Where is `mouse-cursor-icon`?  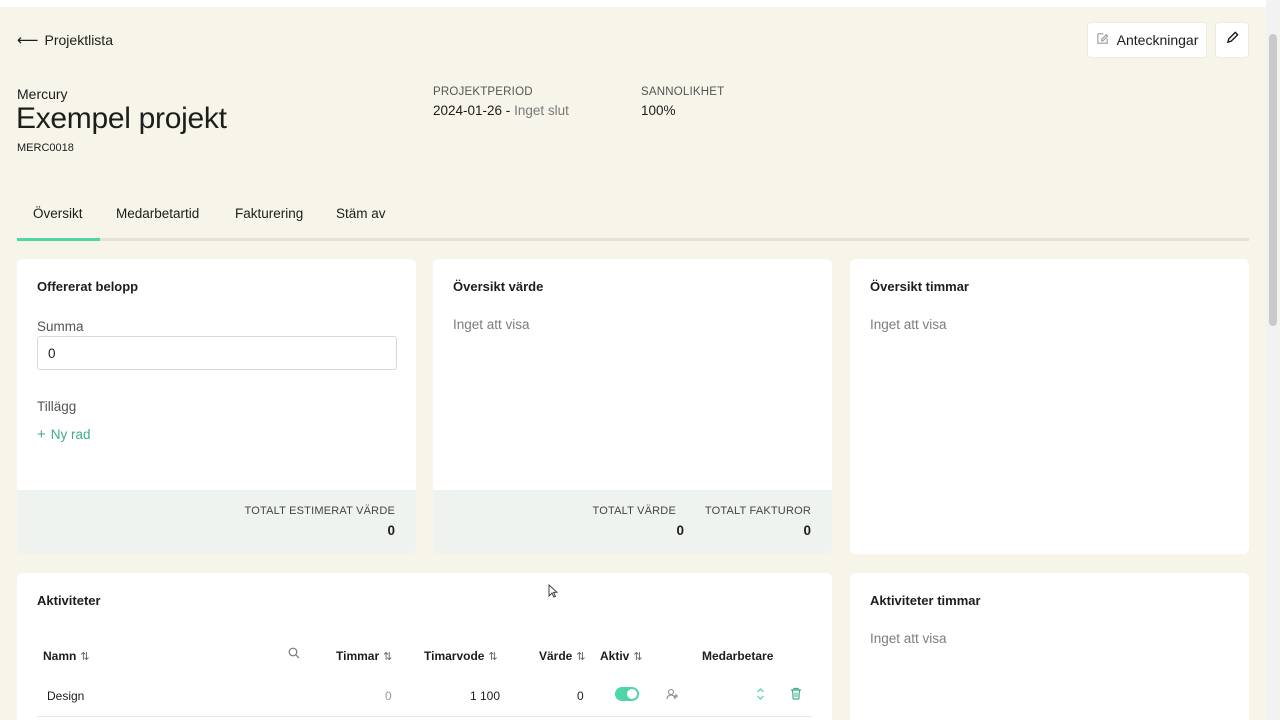 mouse-cursor-icon is located at coordinates (553, 593).